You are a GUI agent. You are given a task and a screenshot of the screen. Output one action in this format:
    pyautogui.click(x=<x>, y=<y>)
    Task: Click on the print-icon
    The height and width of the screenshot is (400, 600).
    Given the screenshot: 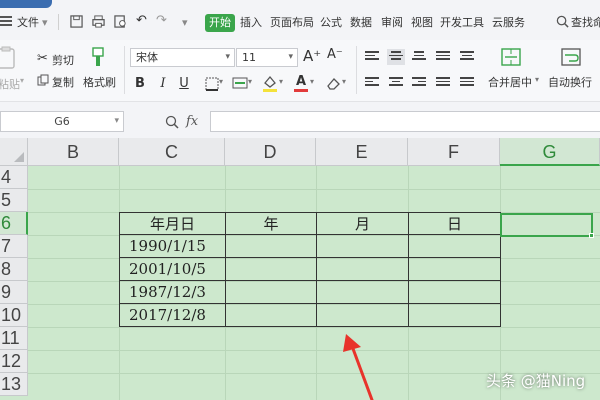 What is the action you would take?
    pyautogui.click(x=98, y=21)
    